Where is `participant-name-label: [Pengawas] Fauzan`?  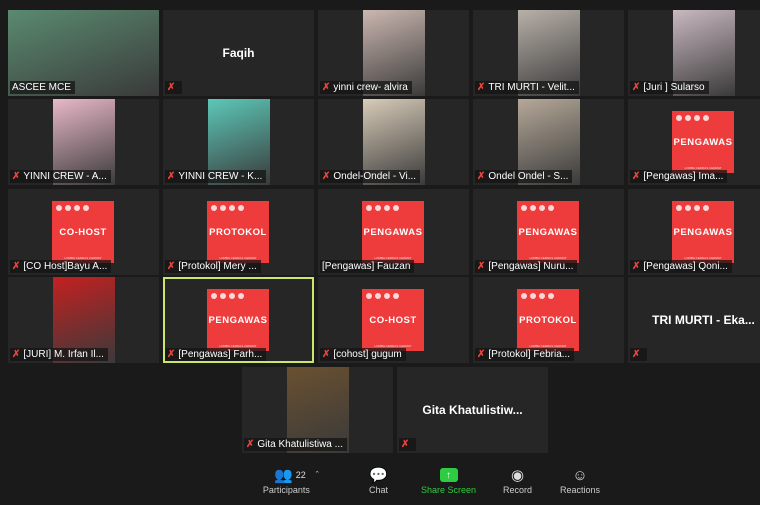 participant-name-label: [Pengawas] Fauzan is located at coordinates (367, 266).